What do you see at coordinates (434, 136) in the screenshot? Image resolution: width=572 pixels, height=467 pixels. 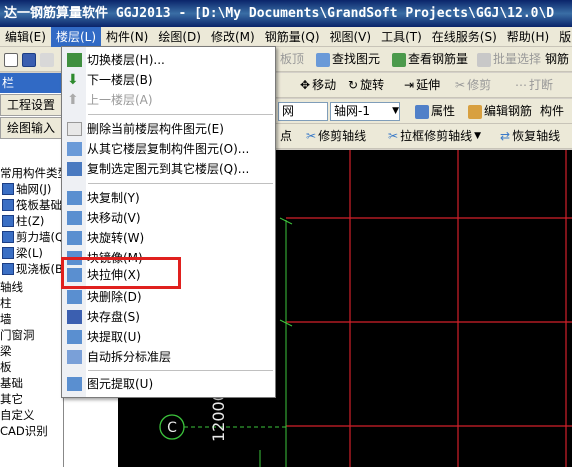 I see `box-trim-axis-button: ✂ 拉框修剪轴线 ▼` at bounding box center [434, 136].